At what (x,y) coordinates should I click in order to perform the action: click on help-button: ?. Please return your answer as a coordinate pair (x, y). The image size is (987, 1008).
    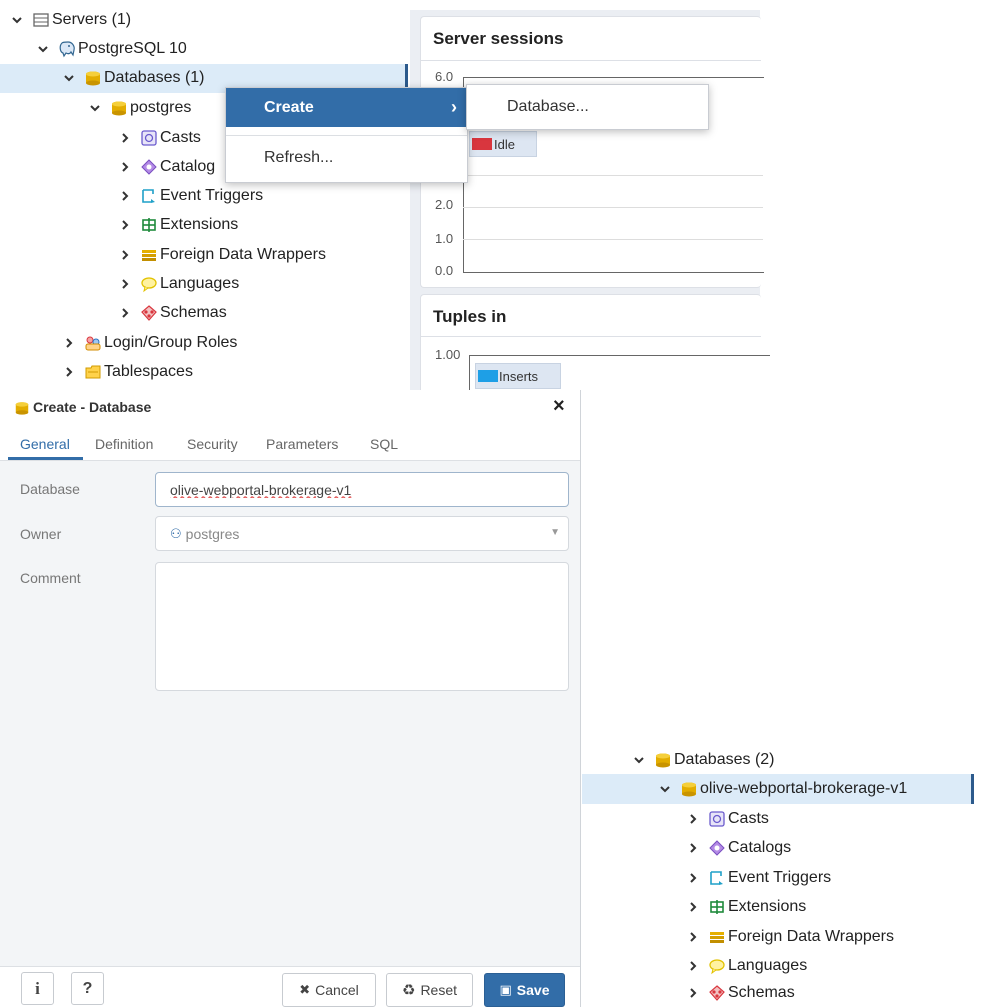
    Looking at the image, I should click on (87, 988).